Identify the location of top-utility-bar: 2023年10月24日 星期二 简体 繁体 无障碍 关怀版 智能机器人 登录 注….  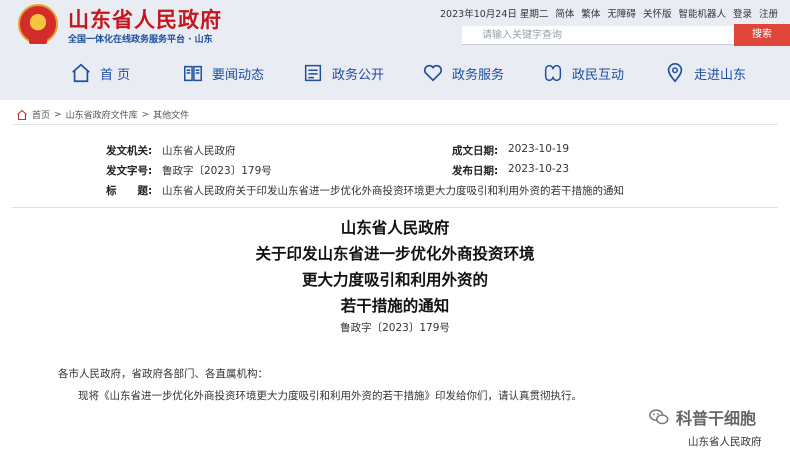
(609, 13).